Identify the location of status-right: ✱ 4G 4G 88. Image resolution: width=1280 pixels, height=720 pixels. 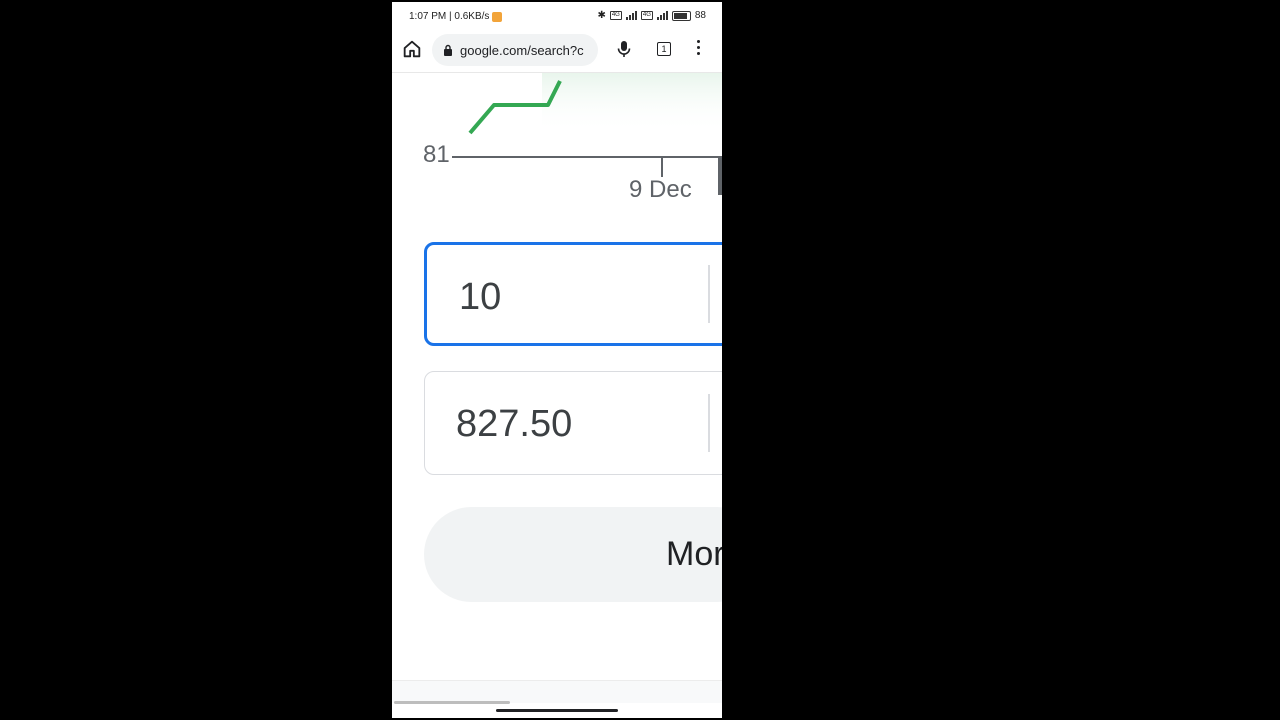
(651, 15).